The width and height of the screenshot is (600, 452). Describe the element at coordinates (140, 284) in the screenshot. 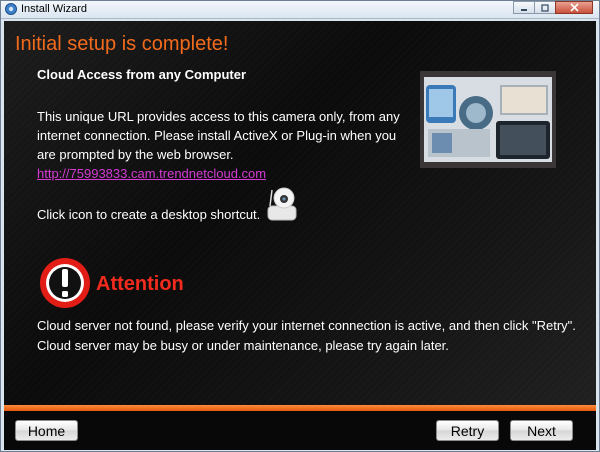

I see `attention-title: Attention` at that location.